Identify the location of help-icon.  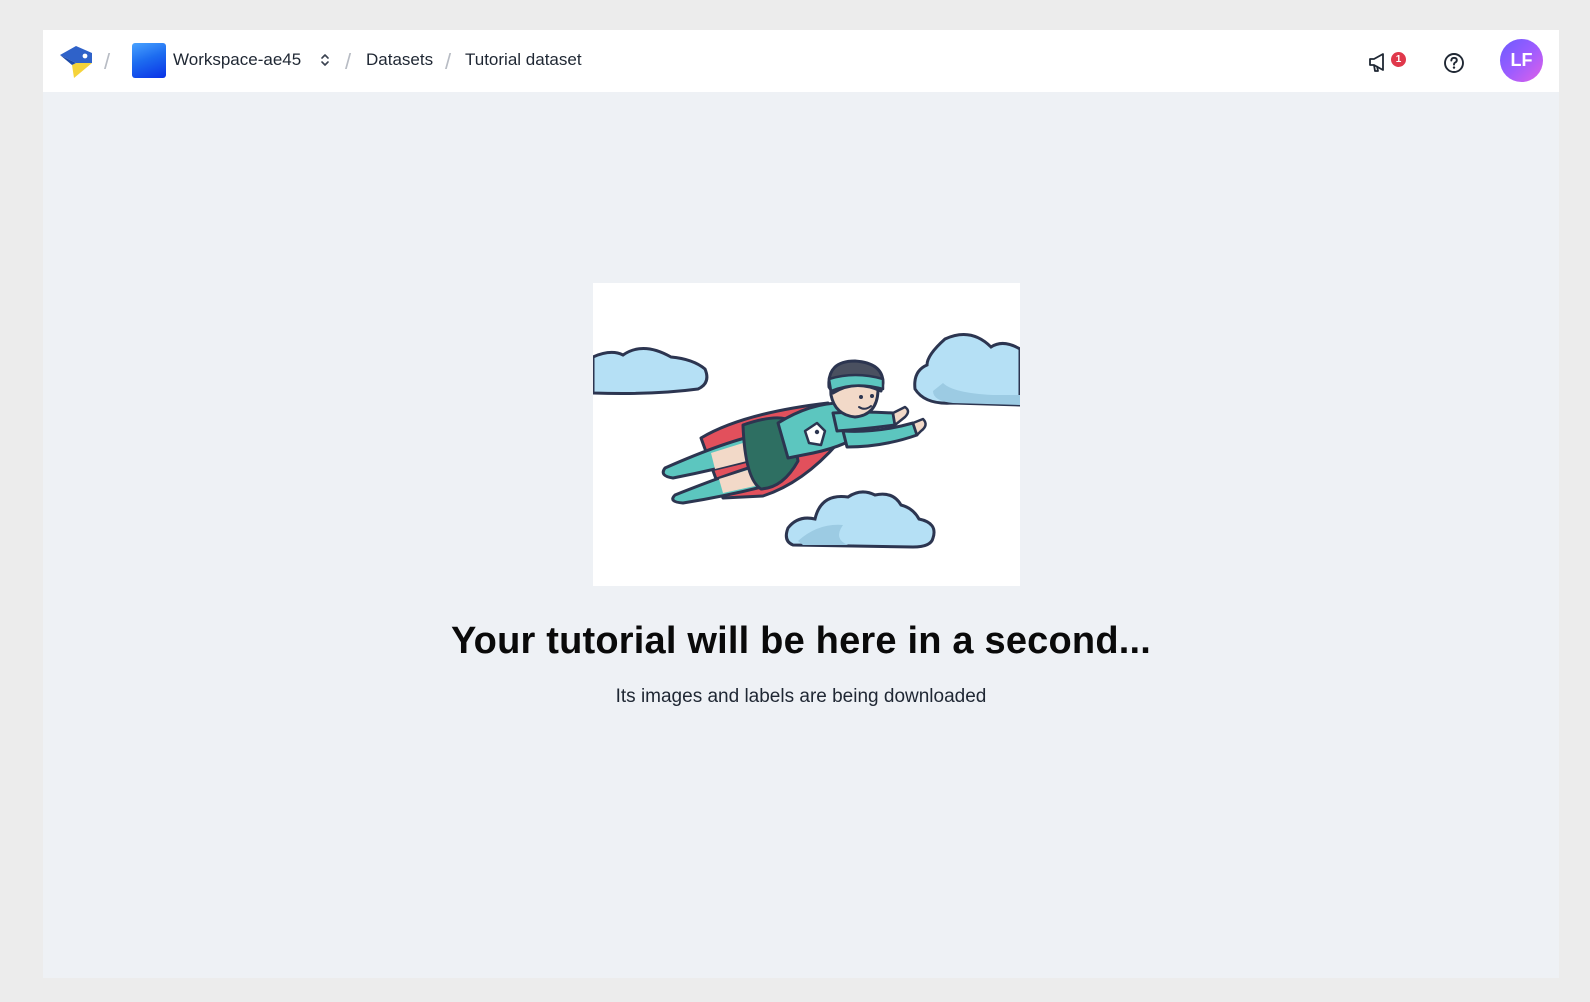
(1454, 62).